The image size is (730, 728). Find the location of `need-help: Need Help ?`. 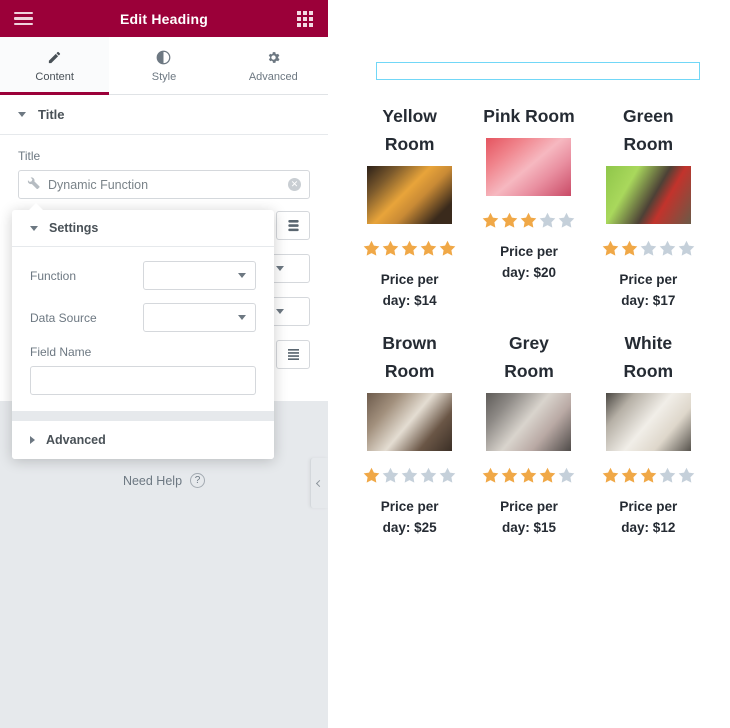

need-help: Need Help ? is located at coordinates (164, 480).